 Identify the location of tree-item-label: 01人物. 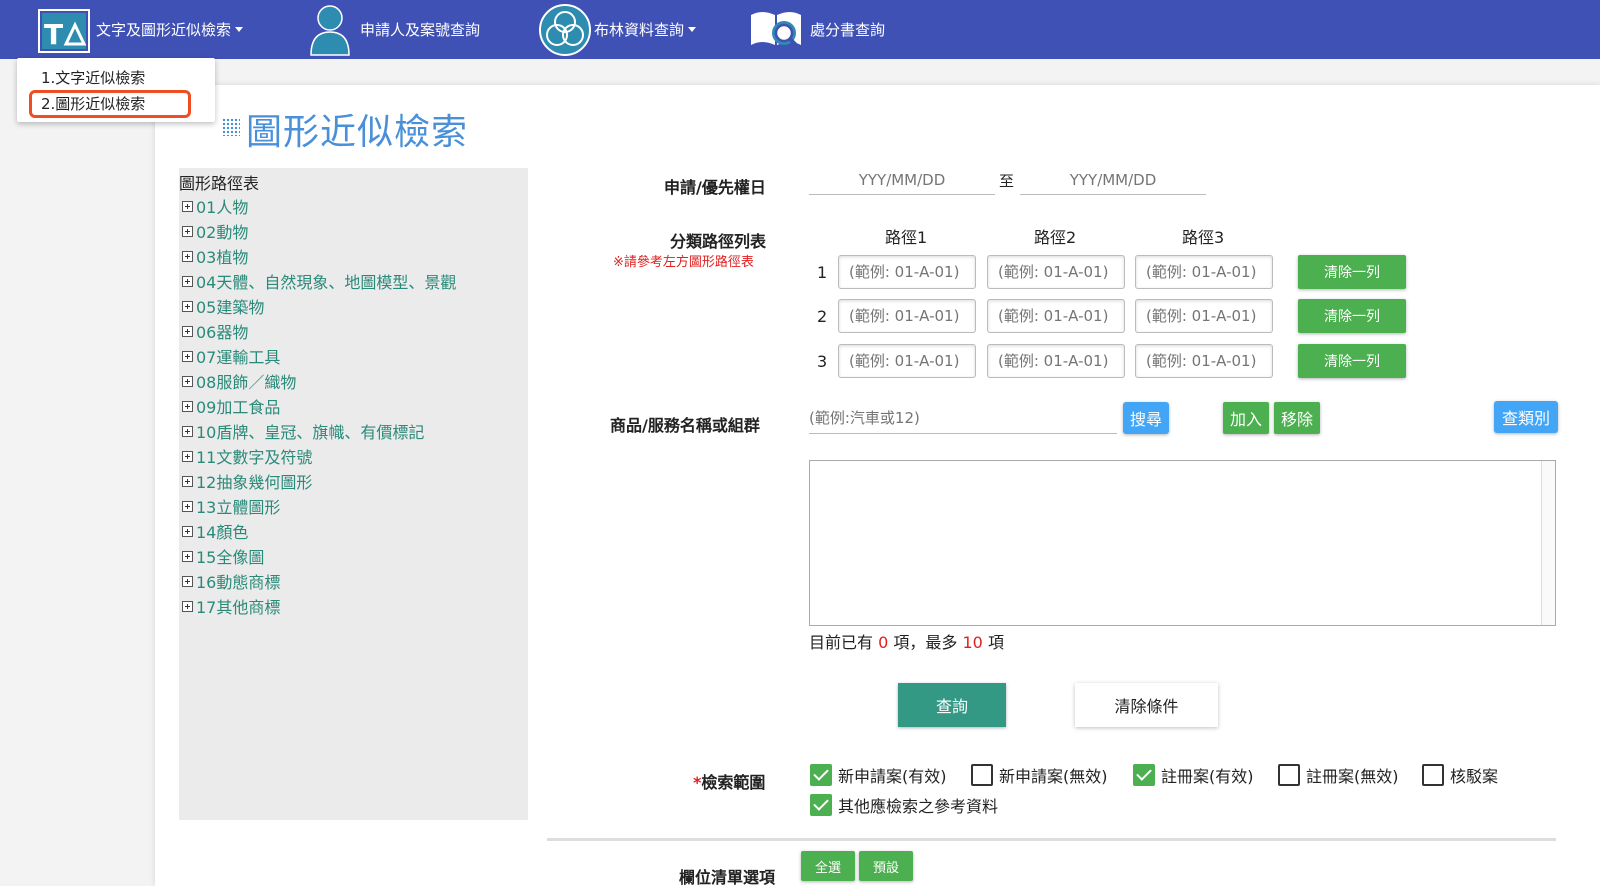
(222, 206).